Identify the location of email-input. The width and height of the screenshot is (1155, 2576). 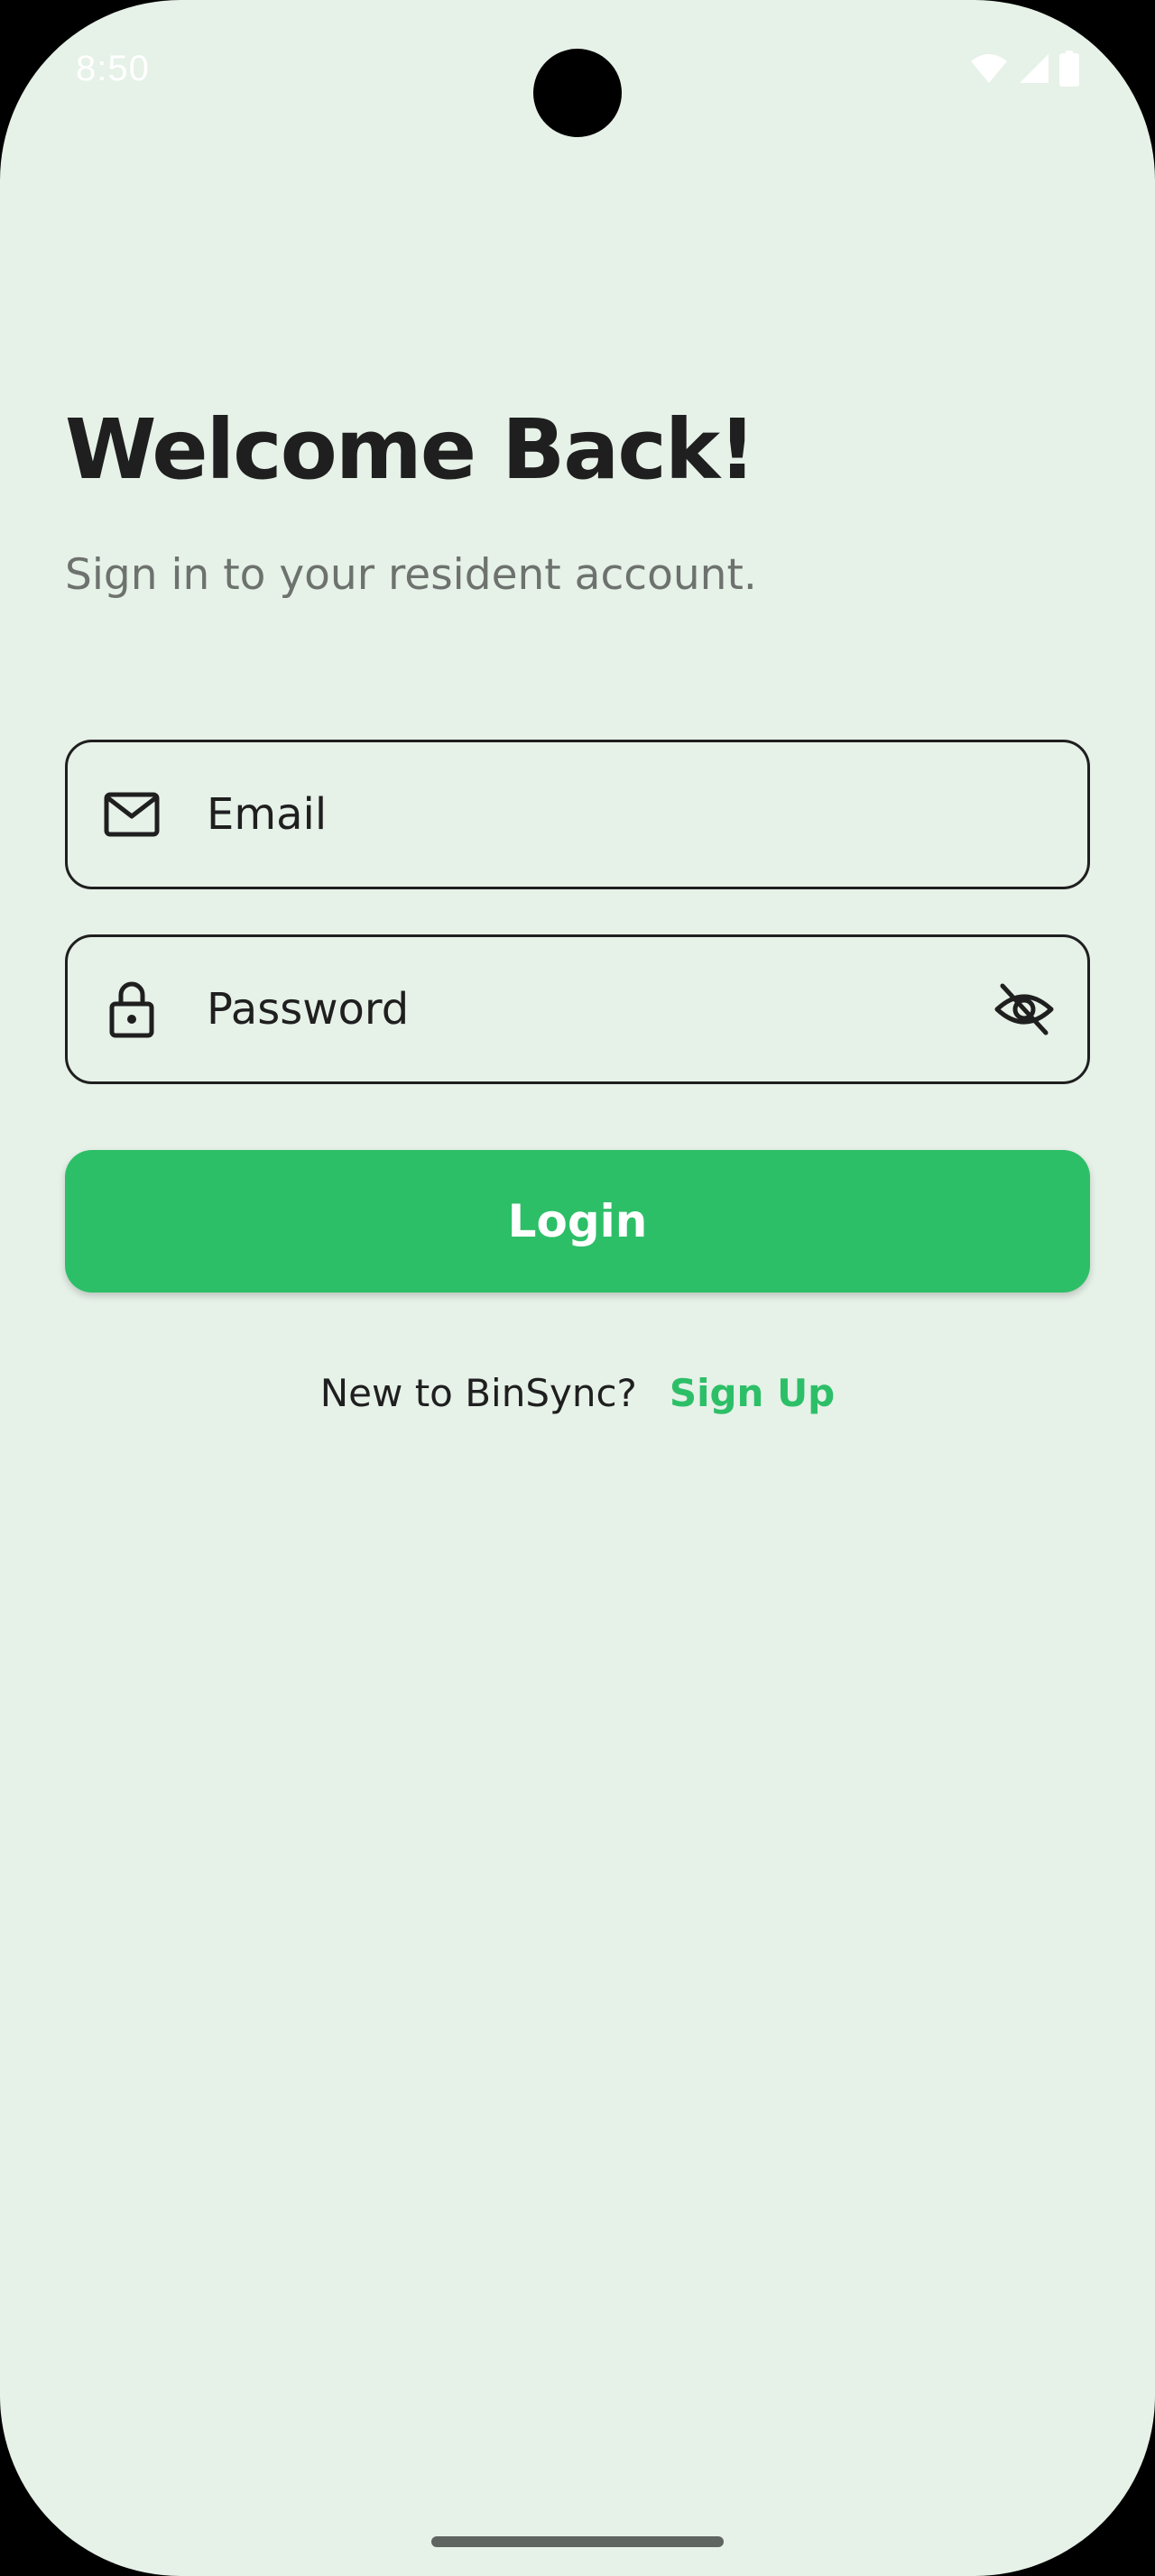
(577, 815).